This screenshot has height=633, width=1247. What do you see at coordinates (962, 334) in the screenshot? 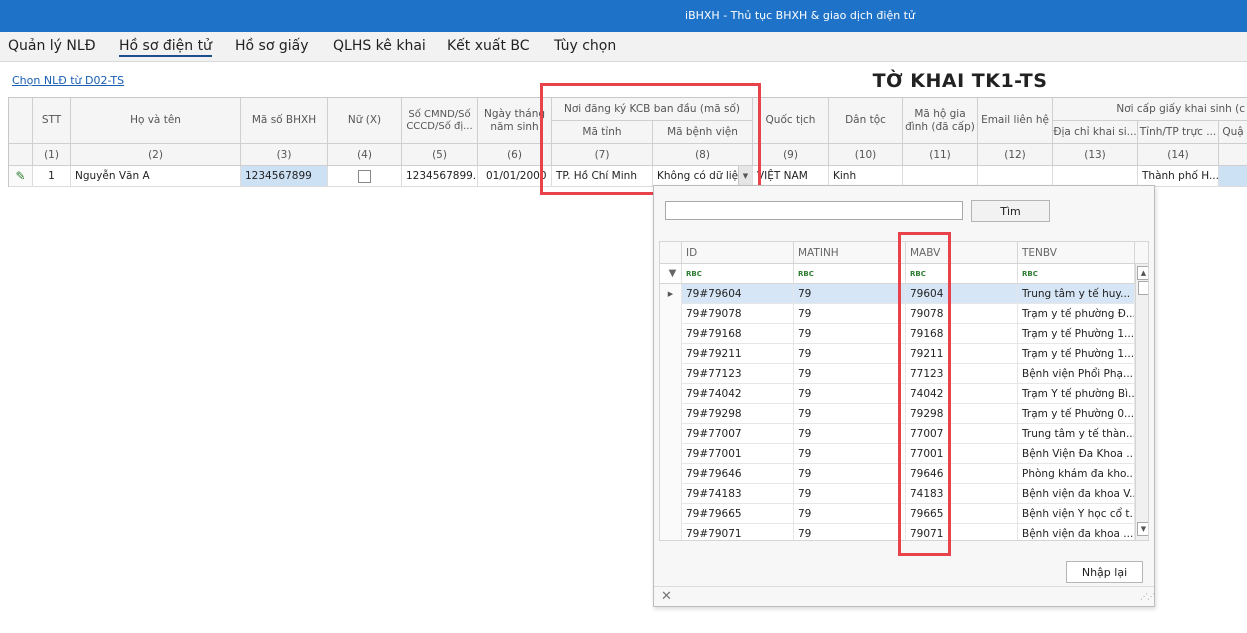
I see `lookup-cell-mabv: 79168` at bounding box center [962, 334].